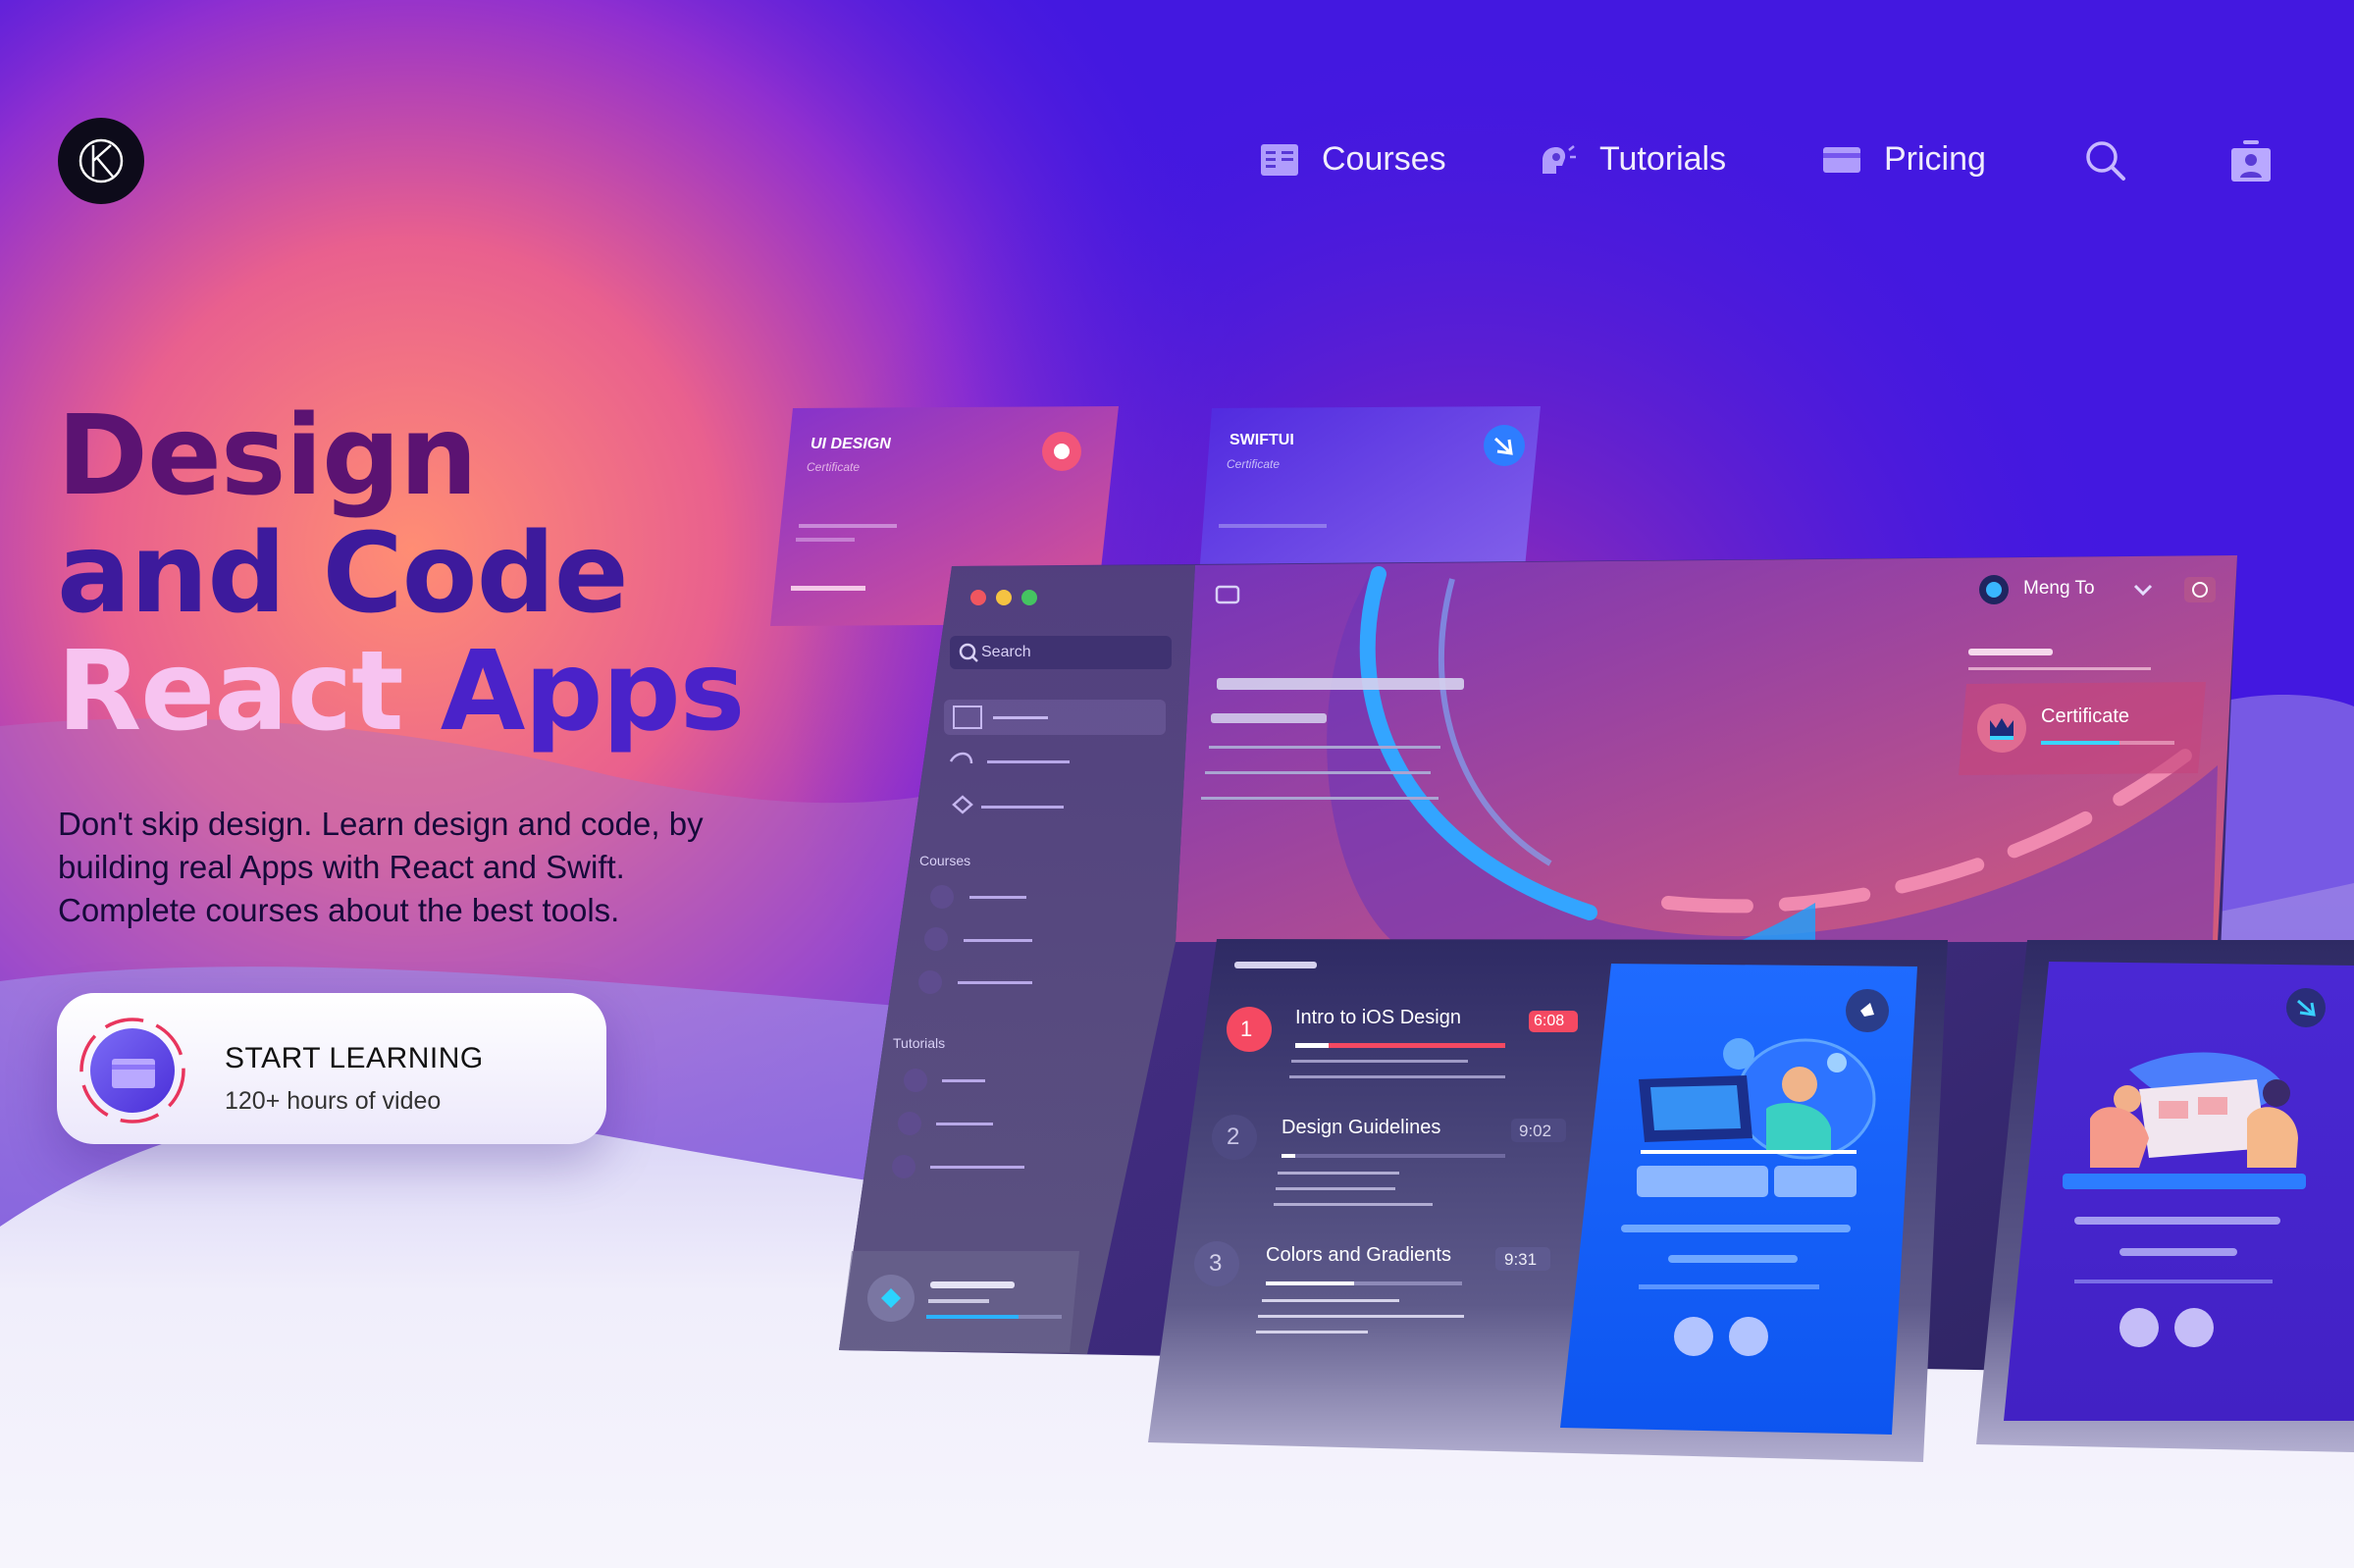 This screenshot has width=2354, height=1568. What do you see at coordinates (919, 1043) in the screenshot?
I see `mockup-section-tutorials: Tutorials` at bounding box center [919, 1043].